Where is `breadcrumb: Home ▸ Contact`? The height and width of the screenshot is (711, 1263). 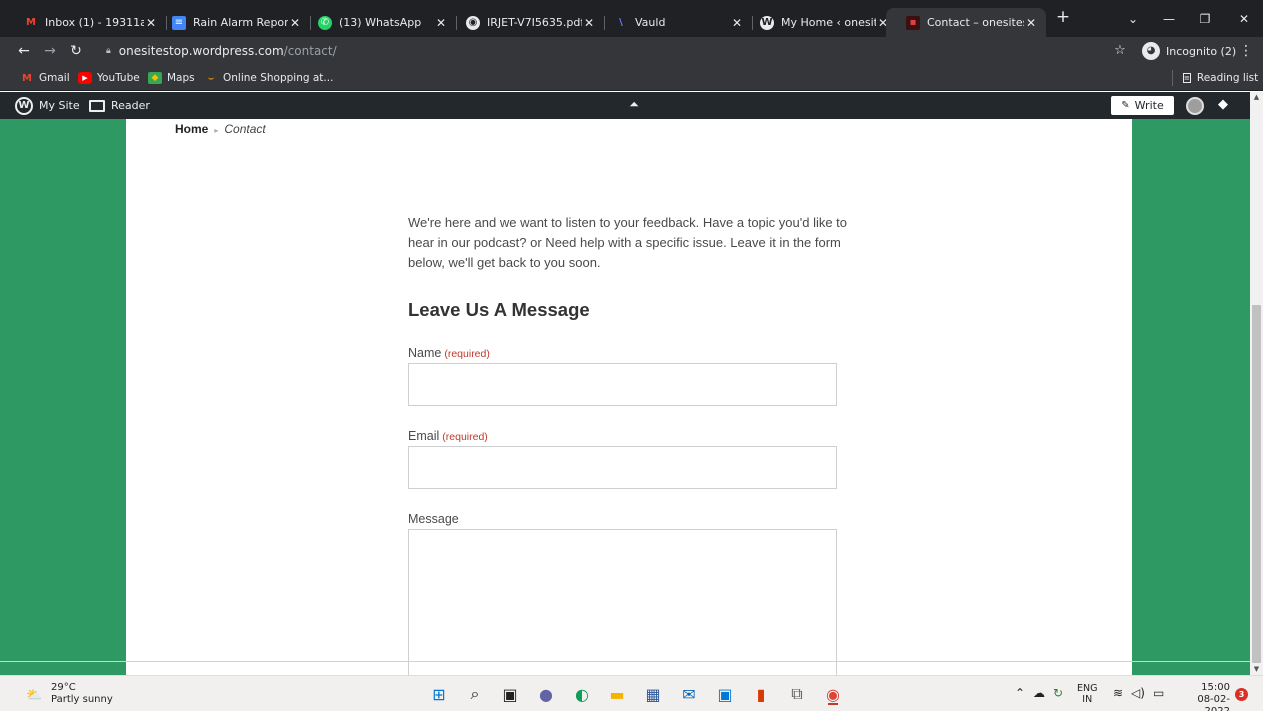 breadcrumb: Home ▸ Contact is located at coordinates (220, 129).